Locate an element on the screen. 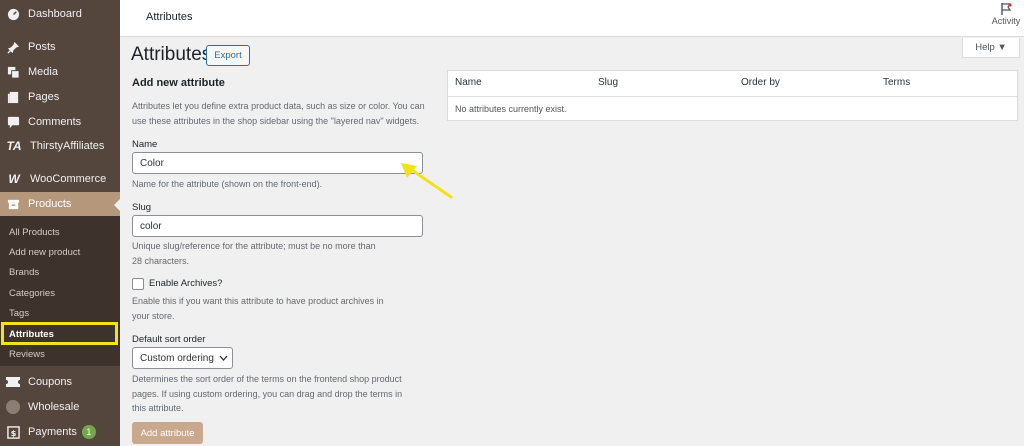 The height and width of the screenshot is (446, 1024). chevron-down-icon is located at coordinates (223, 358).